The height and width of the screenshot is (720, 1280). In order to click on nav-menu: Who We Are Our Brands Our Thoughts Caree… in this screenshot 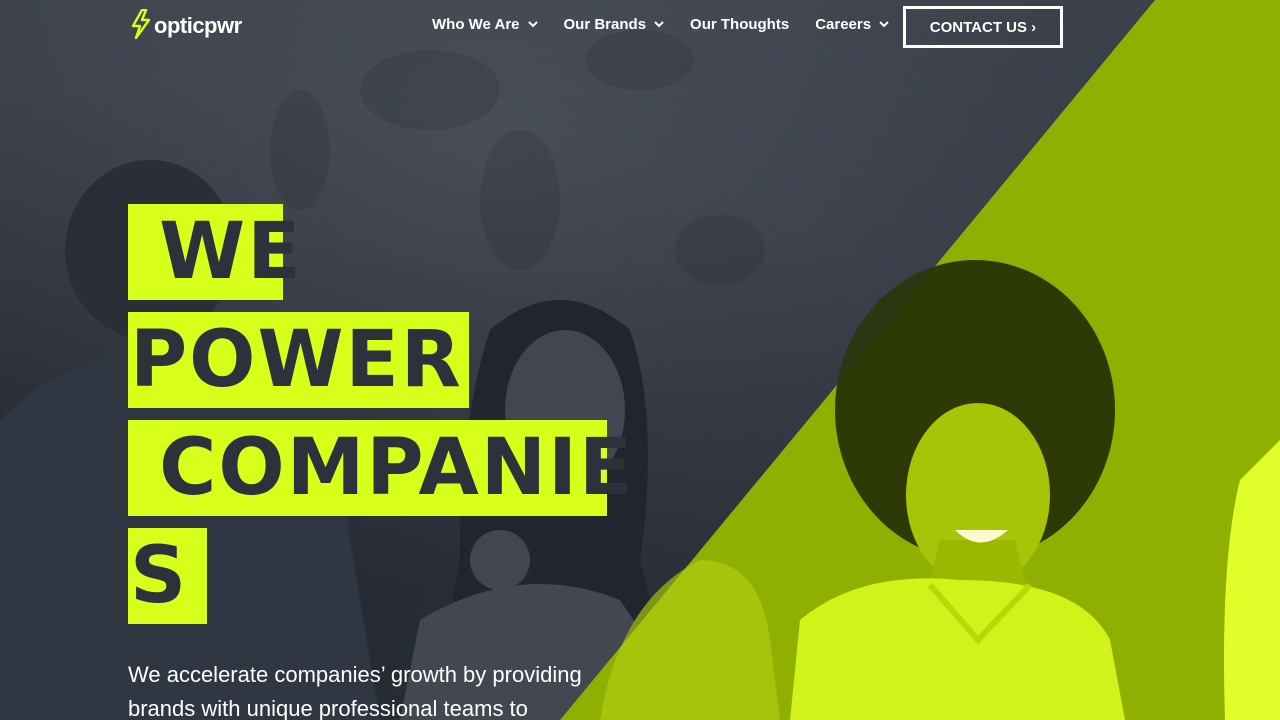, I will do `click(673, 24)`.